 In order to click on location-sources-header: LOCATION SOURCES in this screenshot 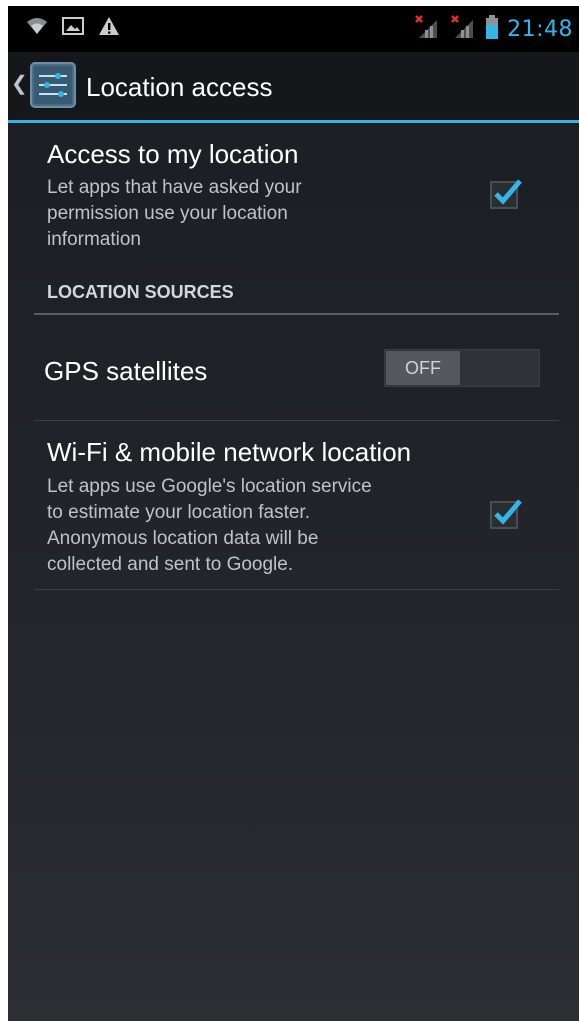, I will do `click(140, 292)`.